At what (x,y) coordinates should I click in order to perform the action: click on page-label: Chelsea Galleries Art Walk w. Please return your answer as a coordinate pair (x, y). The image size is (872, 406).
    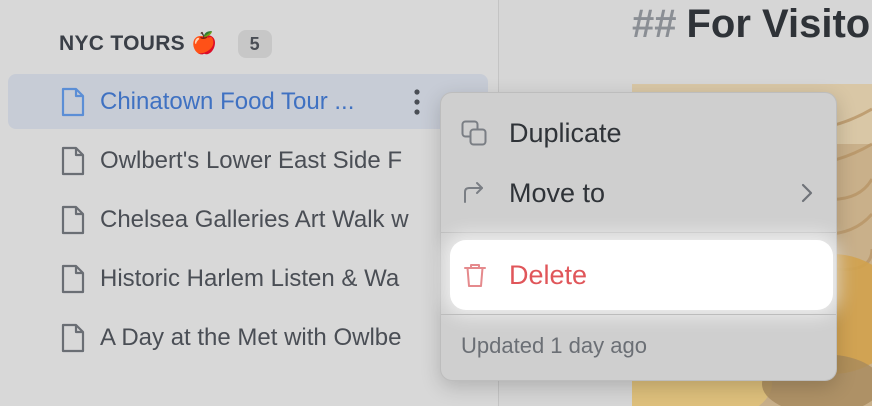
    Looking at the image, I should click on (254, 219).